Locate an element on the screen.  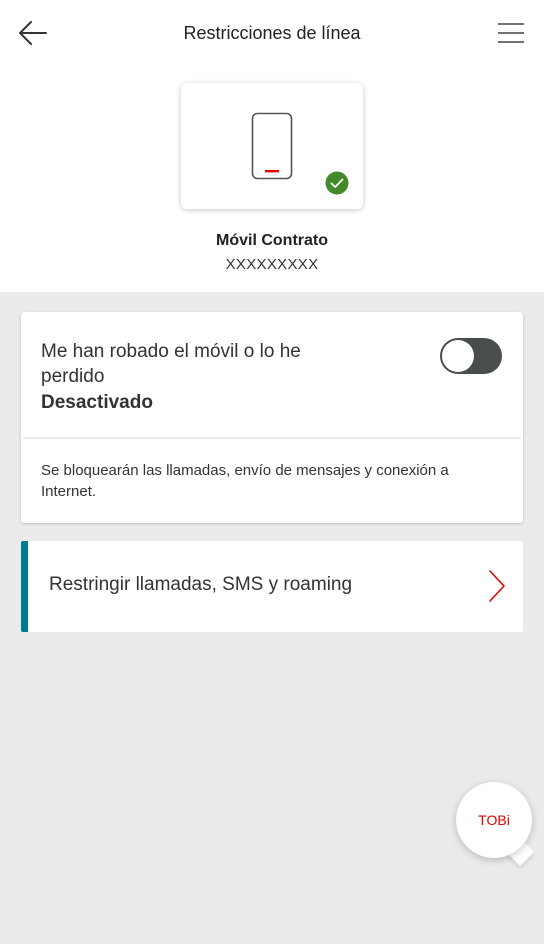
lost-stolen-status: Desactivado is located at coordinates (97, 402).